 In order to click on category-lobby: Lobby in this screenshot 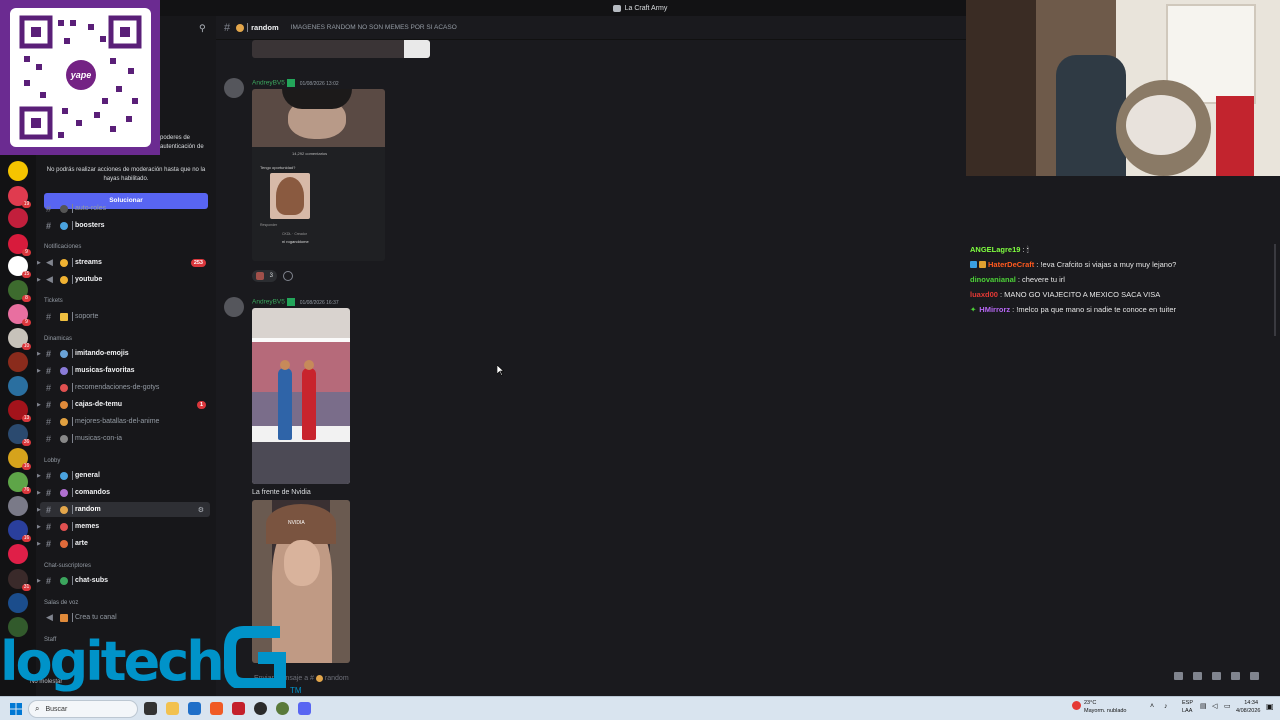, I will do `click(52, 461)`.